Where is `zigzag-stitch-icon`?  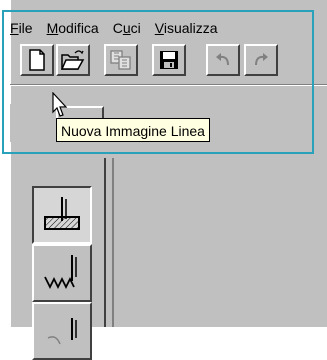 zigzag-stitch-icon is located at coordinates (60, 272).